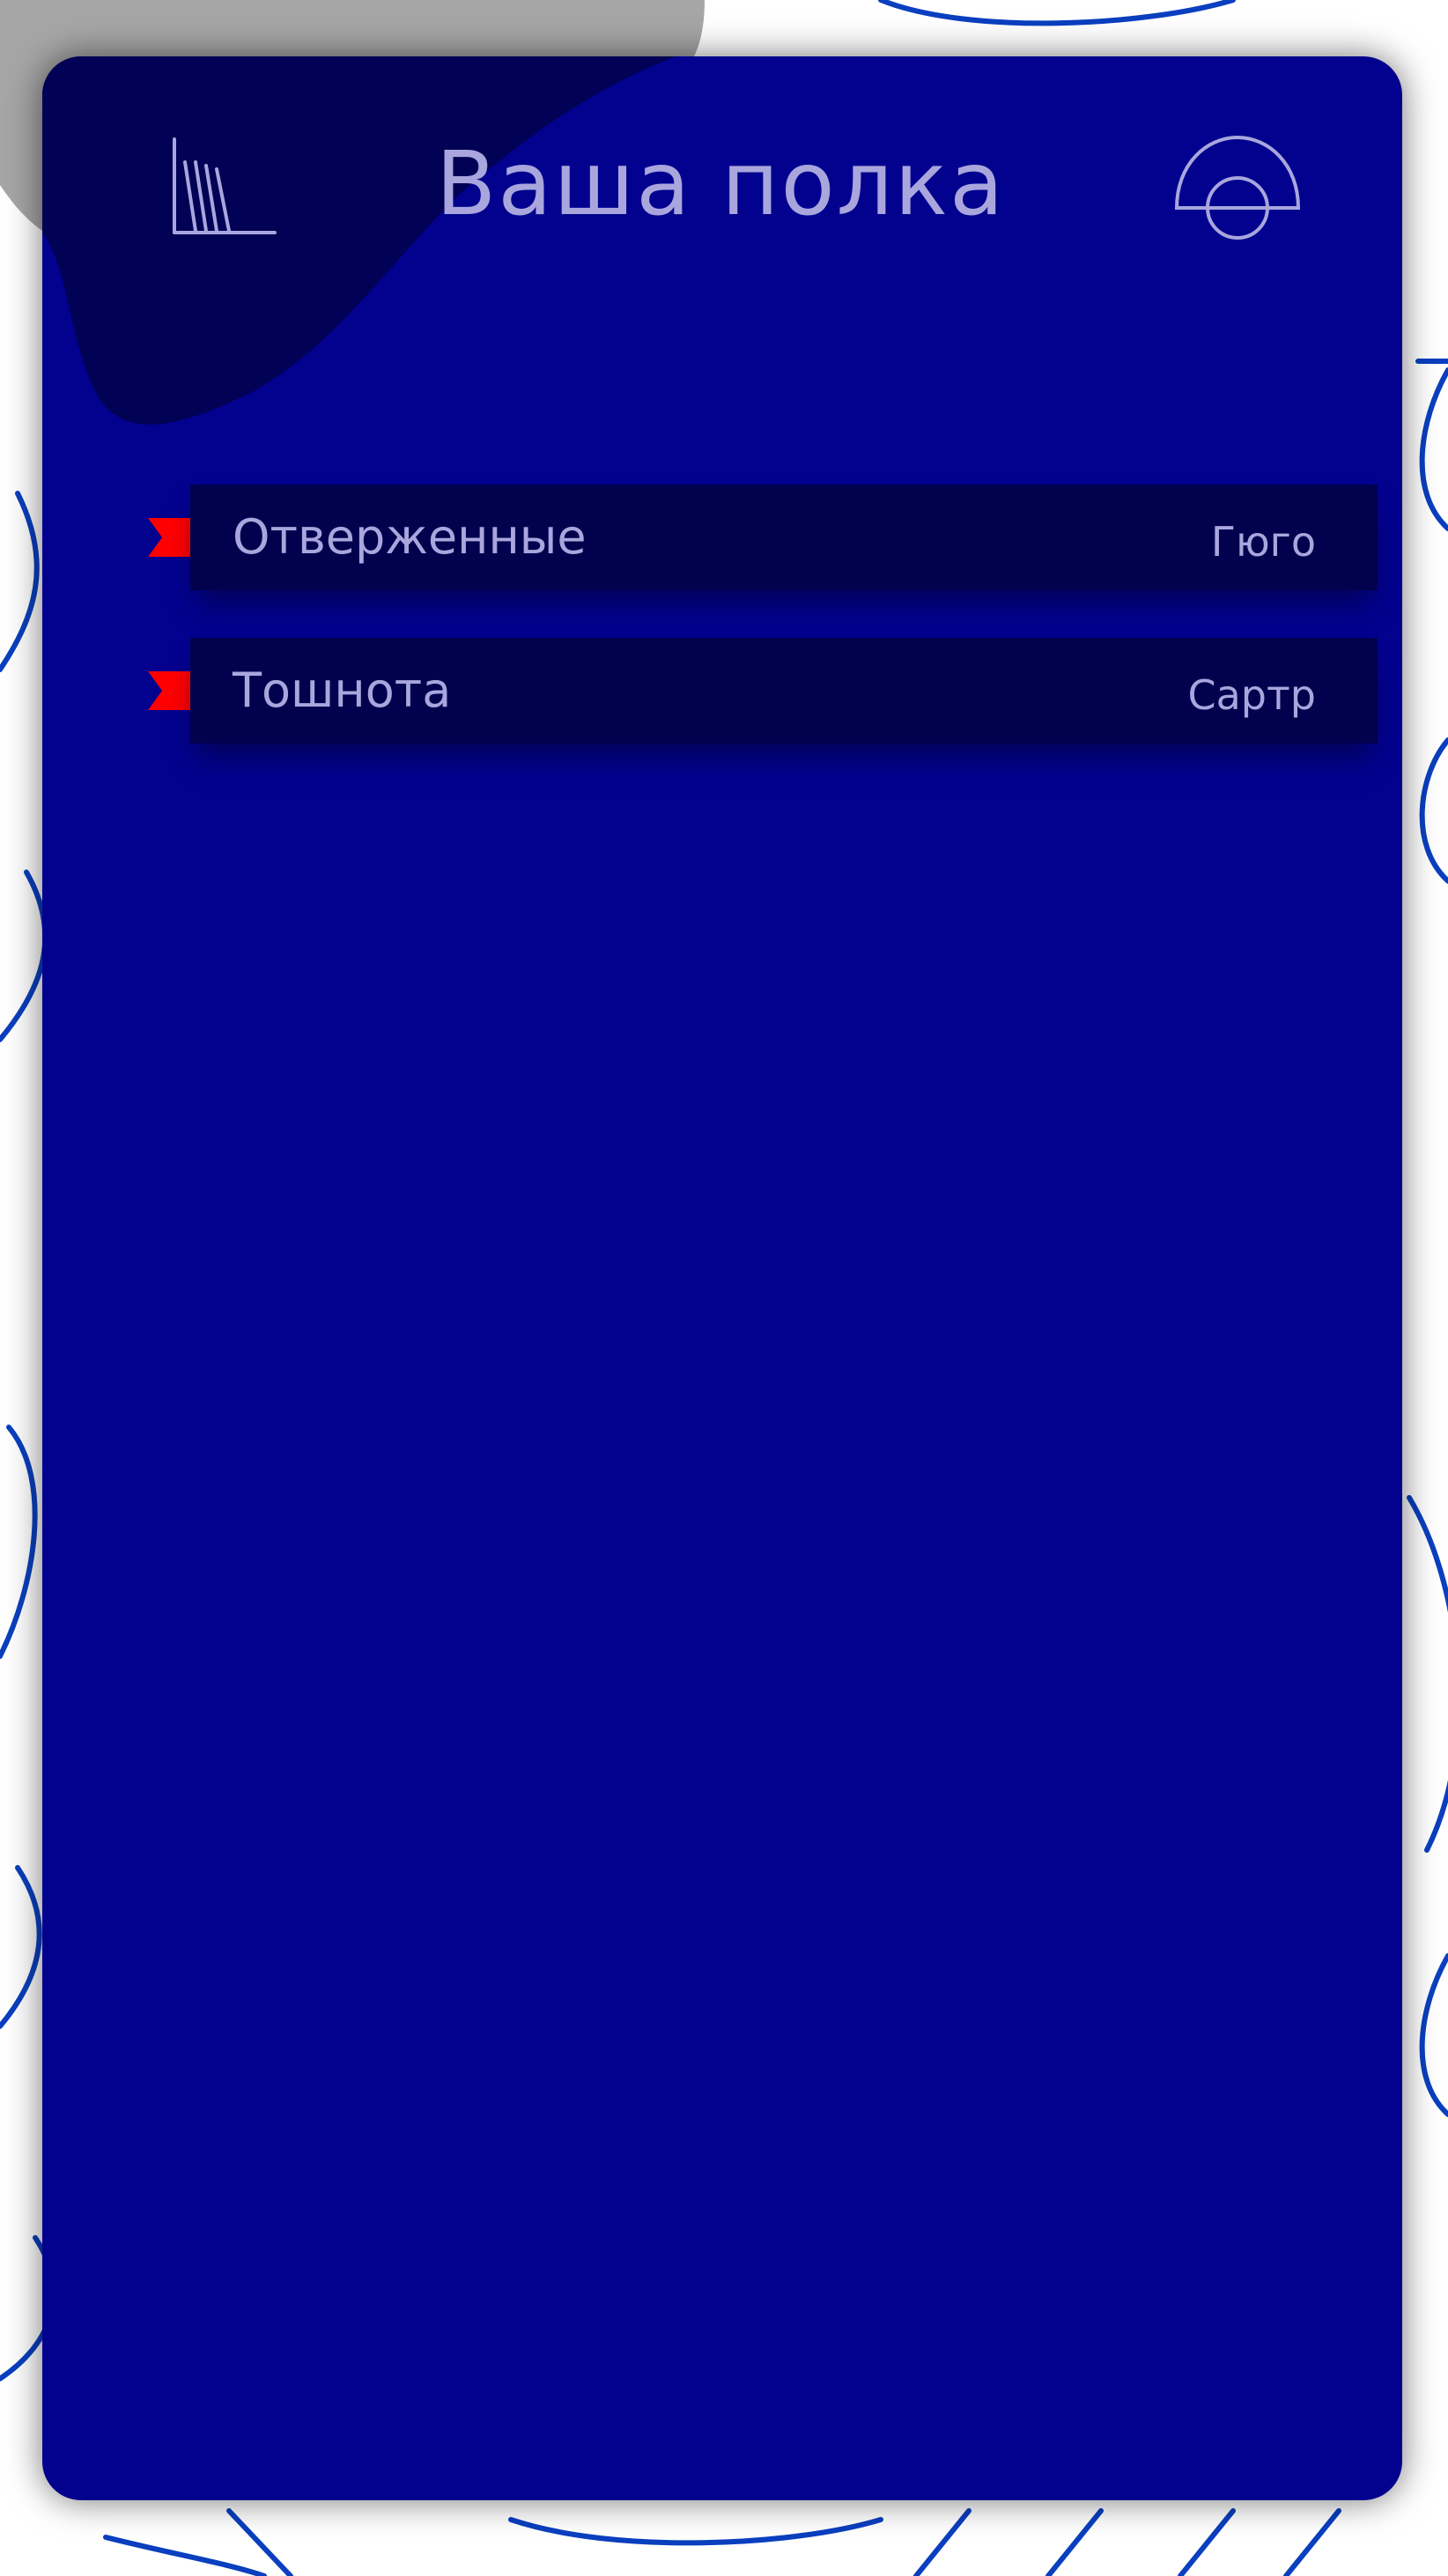 Image resolution: width=1448 pixels, height=2576 pixels. I want to click on book-author: Гюго, so click(1263, 542).